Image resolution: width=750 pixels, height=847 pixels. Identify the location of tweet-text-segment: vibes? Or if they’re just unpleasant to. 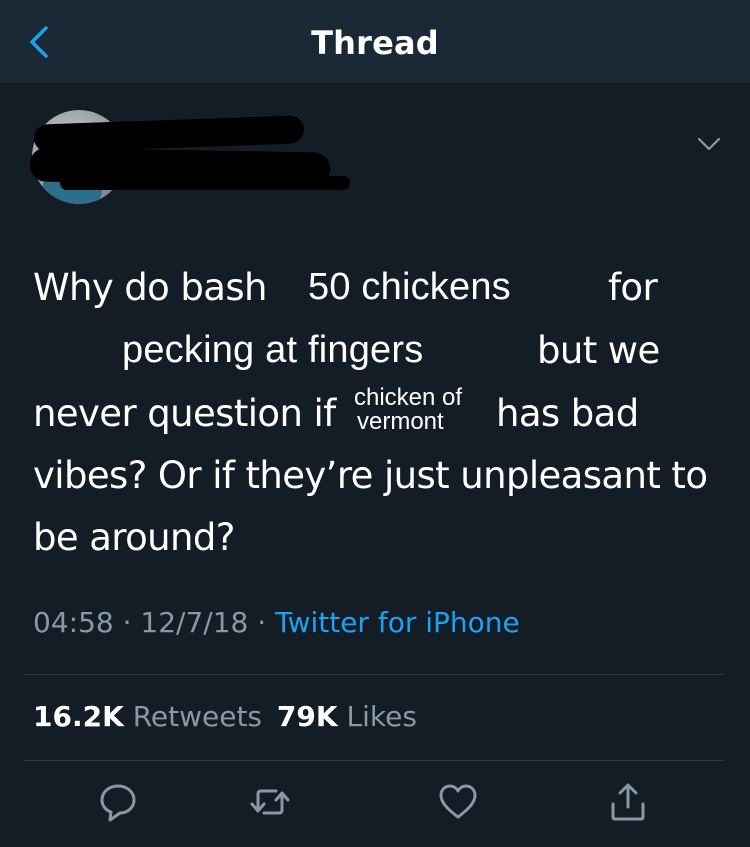
(370, 475).